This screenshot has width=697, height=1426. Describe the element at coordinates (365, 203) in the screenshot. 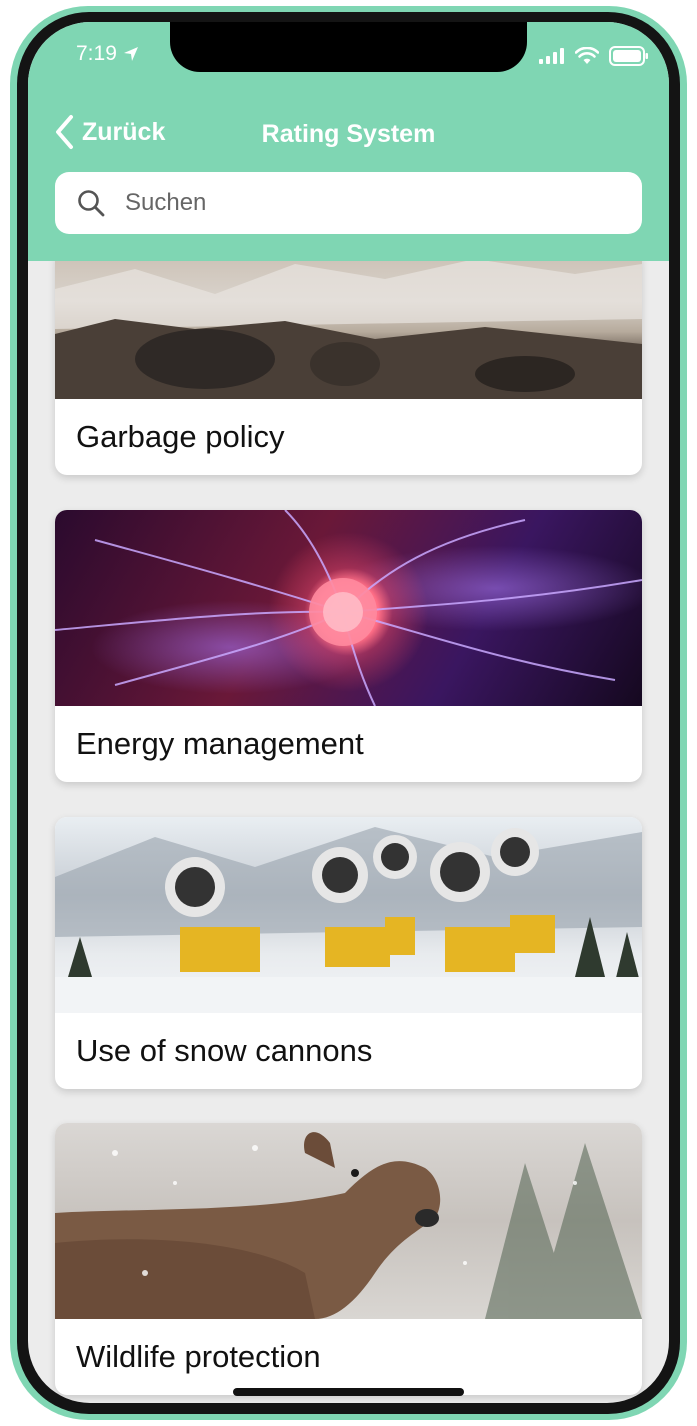

I see `search-input` at that location.